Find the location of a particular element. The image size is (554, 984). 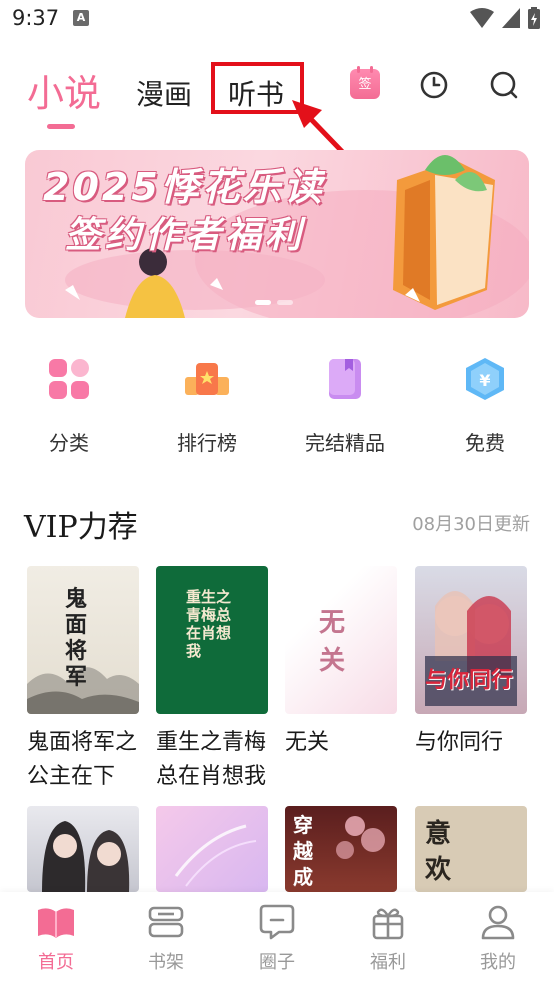

book-card: 无关 无关 is located at coordinates (341, 663).